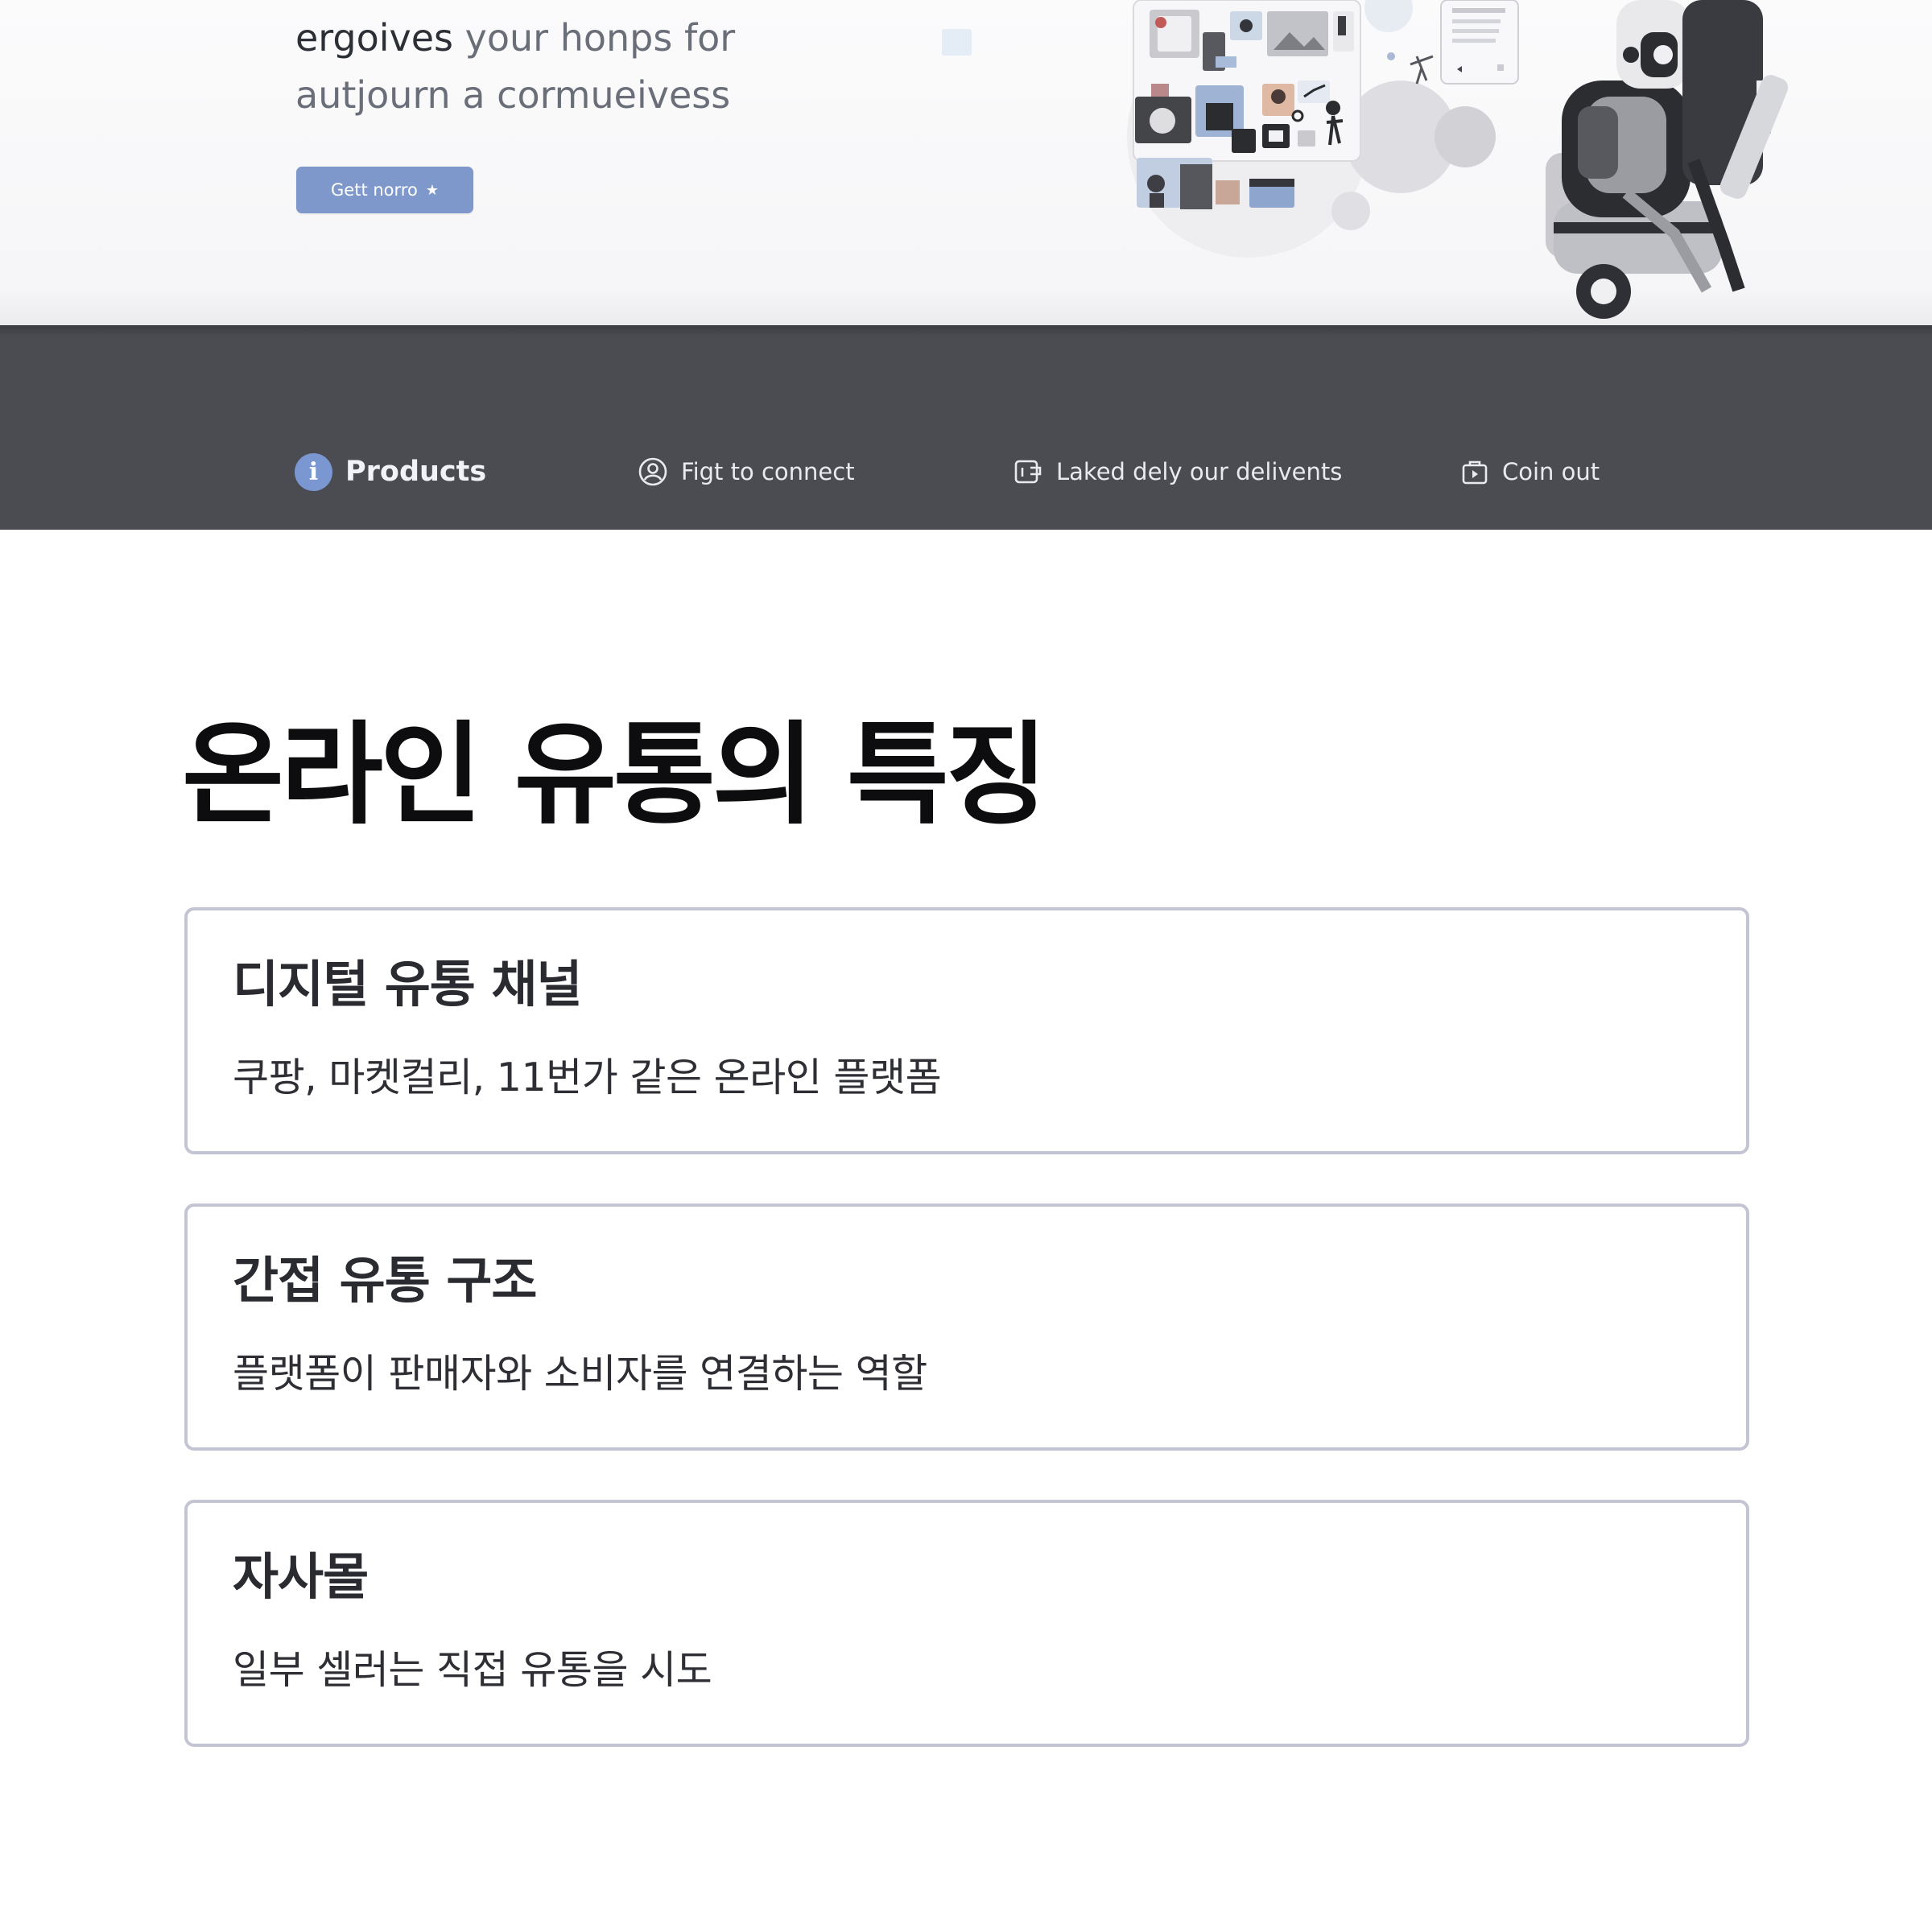  I want to click on star-icon: ★, so click(432, 190).